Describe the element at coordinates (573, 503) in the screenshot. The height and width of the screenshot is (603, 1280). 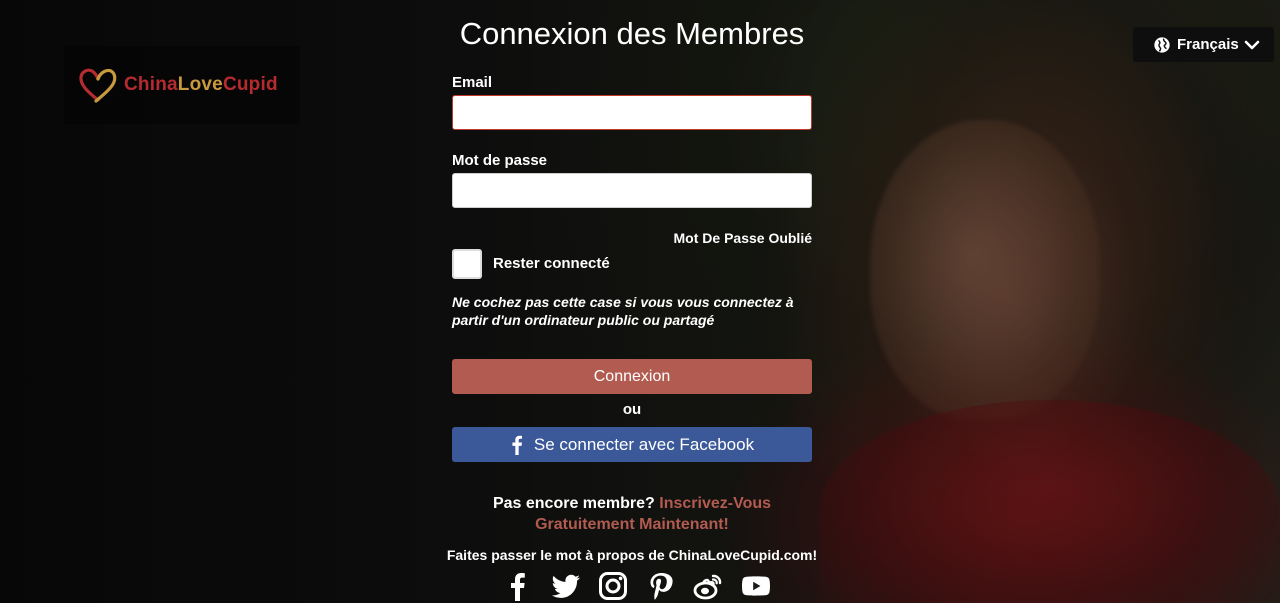
I see `signup-prompt-text: Pas encore membre?` at that location.